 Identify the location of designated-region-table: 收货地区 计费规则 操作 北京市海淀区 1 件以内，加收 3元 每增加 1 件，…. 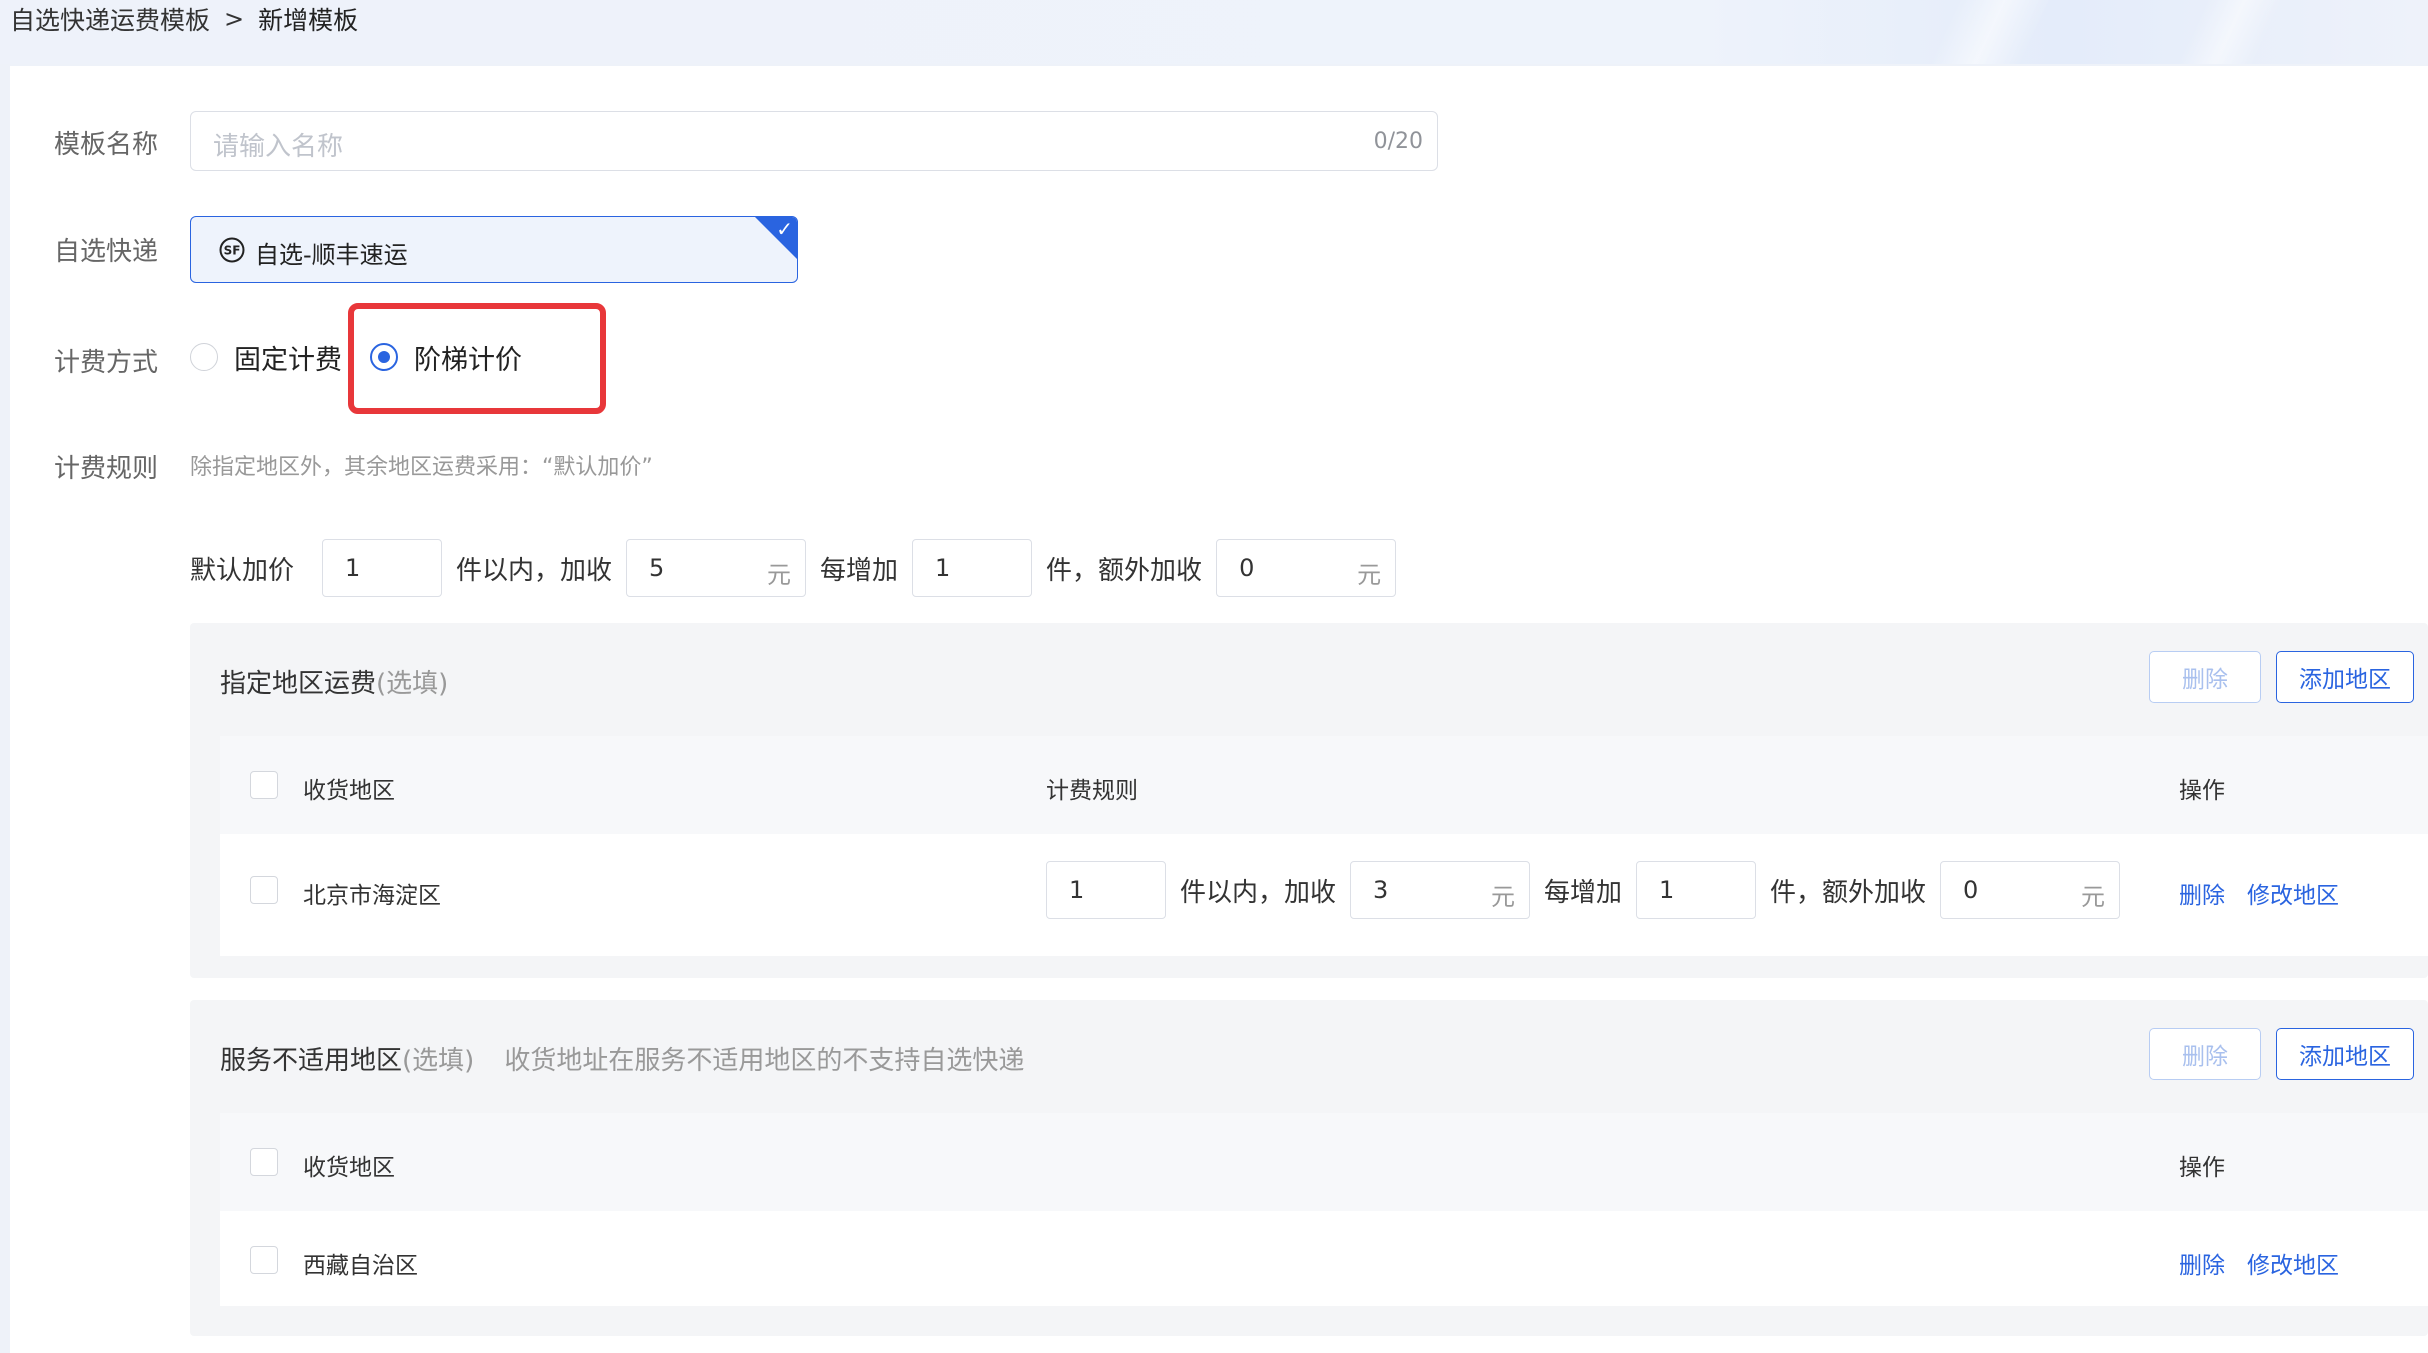
(1324, 846).